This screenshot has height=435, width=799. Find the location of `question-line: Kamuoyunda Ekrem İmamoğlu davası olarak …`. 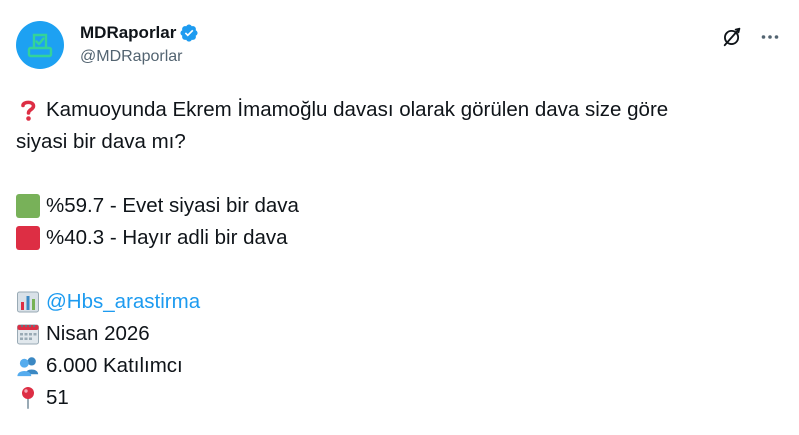

question-line: Kamuoyunda Ekrem İmamoğlu davası olarak … is located at coordinates (401, 110).